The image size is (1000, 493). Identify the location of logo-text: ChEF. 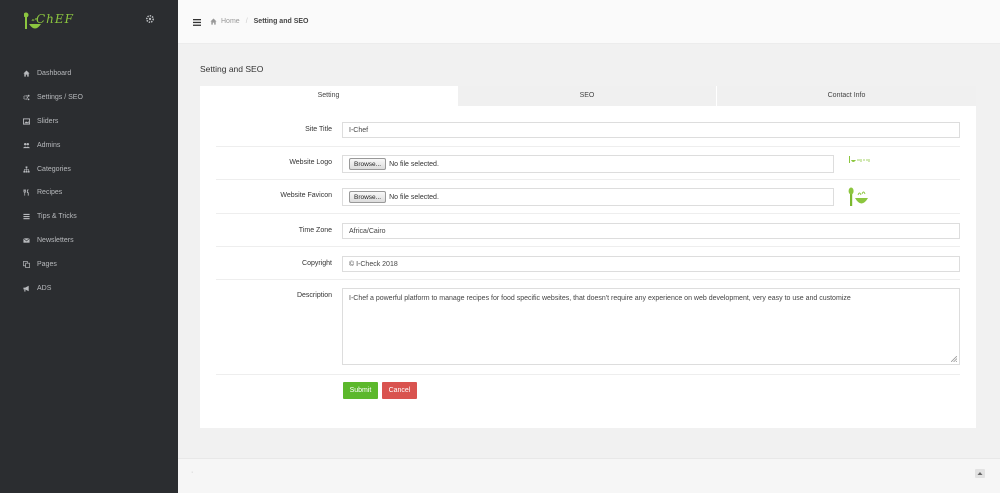
(55, 19).